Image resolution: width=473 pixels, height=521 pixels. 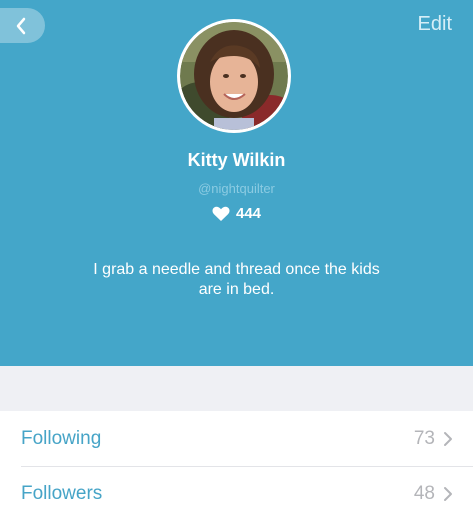 I want to click on back-button, so click(x=22, y=25).